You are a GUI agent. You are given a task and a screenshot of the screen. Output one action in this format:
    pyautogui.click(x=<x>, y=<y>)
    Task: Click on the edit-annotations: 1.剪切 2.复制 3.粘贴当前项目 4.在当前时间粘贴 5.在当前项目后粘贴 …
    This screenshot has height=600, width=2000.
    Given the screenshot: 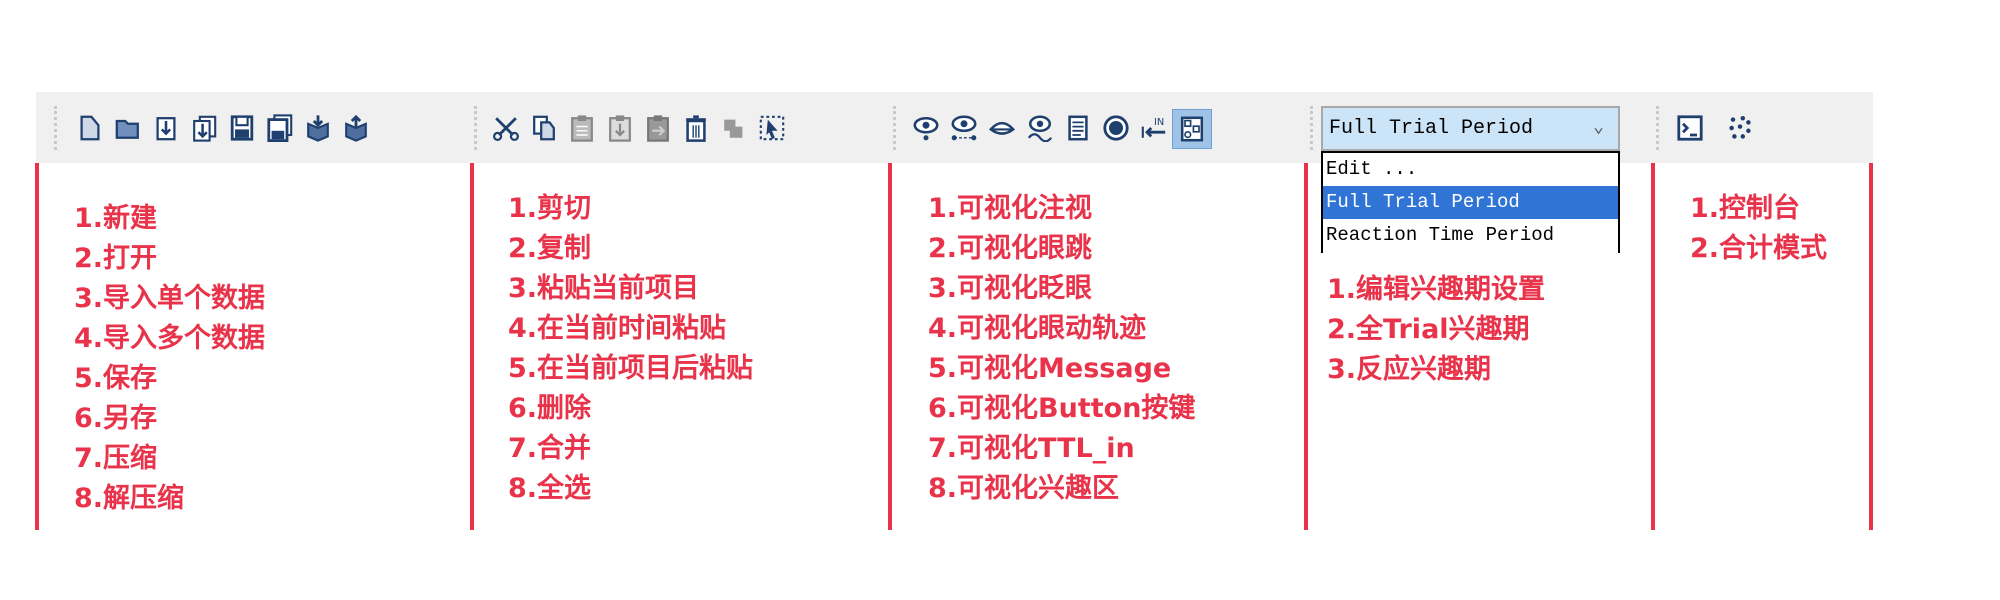 What is the action you would take?
    pyautogui.click(x=630, y=349)
    